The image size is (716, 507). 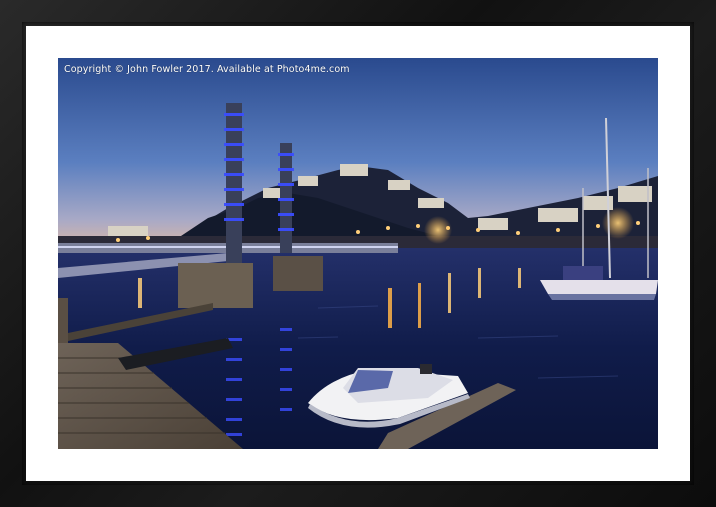 I want to click on jetty-finger, so click(x=63, y=320).